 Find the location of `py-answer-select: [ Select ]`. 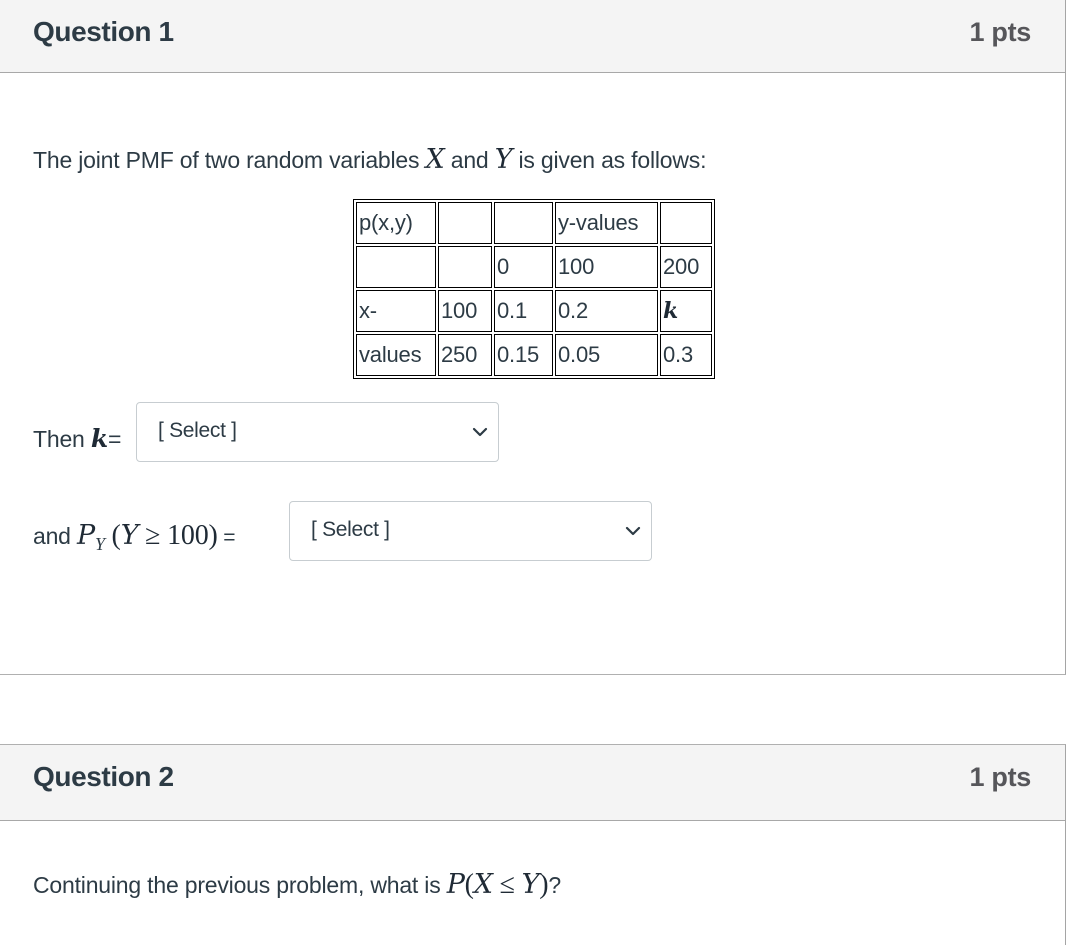

py-answer-select: [ Select ] is located at coordinates (470, 531).